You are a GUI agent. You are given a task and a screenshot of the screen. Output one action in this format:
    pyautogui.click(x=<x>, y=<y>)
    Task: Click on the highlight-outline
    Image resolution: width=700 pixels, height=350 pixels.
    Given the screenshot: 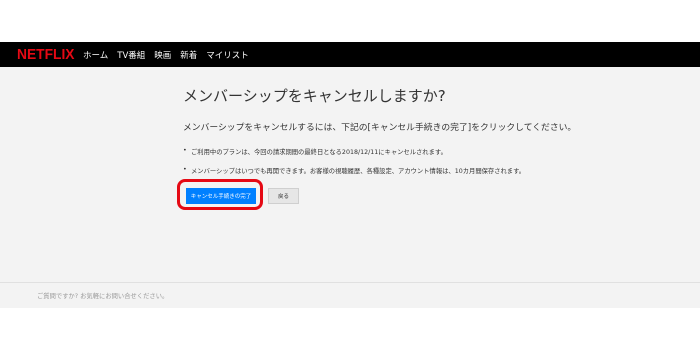 What is the action you would take?
    pyautogui.click(x=220, y=194)
    